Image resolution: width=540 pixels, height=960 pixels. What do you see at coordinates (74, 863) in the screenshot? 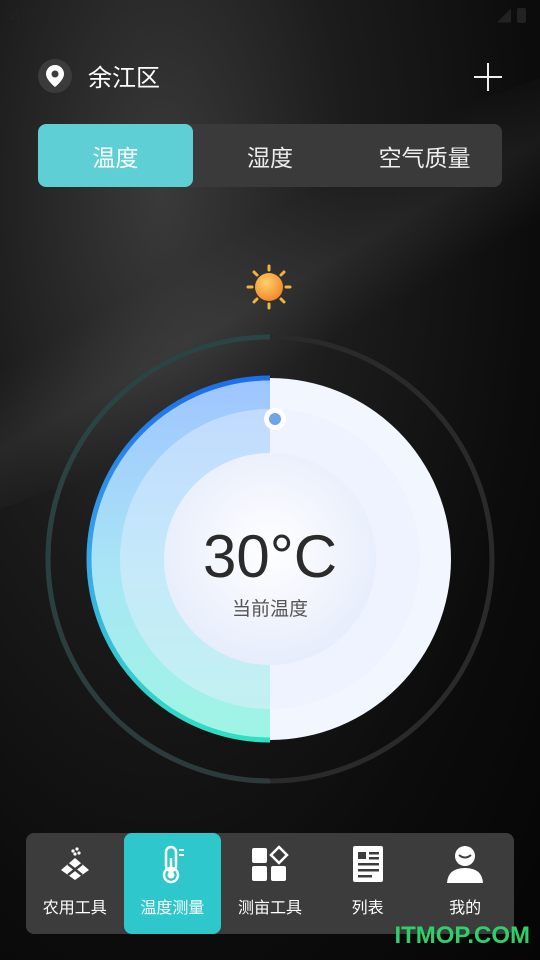
I see `farm-tools-icon` at bounding box center [74, 863].